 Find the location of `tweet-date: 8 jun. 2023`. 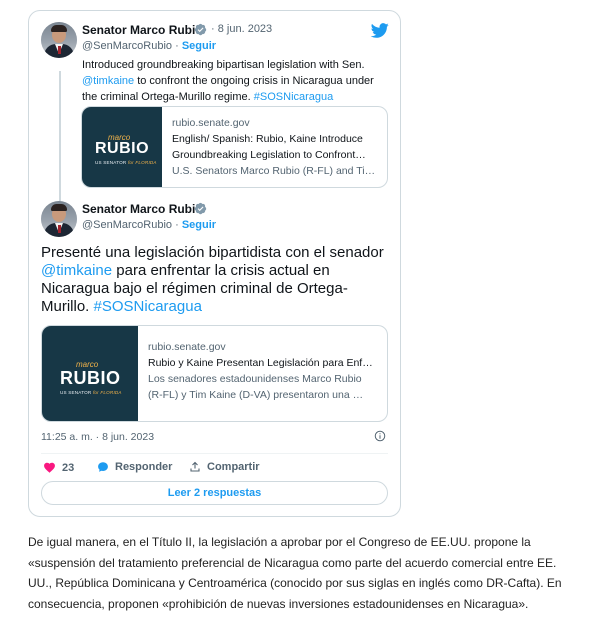

tweet-date: 8 jun. 2023 is located at coordinates (245, 29).